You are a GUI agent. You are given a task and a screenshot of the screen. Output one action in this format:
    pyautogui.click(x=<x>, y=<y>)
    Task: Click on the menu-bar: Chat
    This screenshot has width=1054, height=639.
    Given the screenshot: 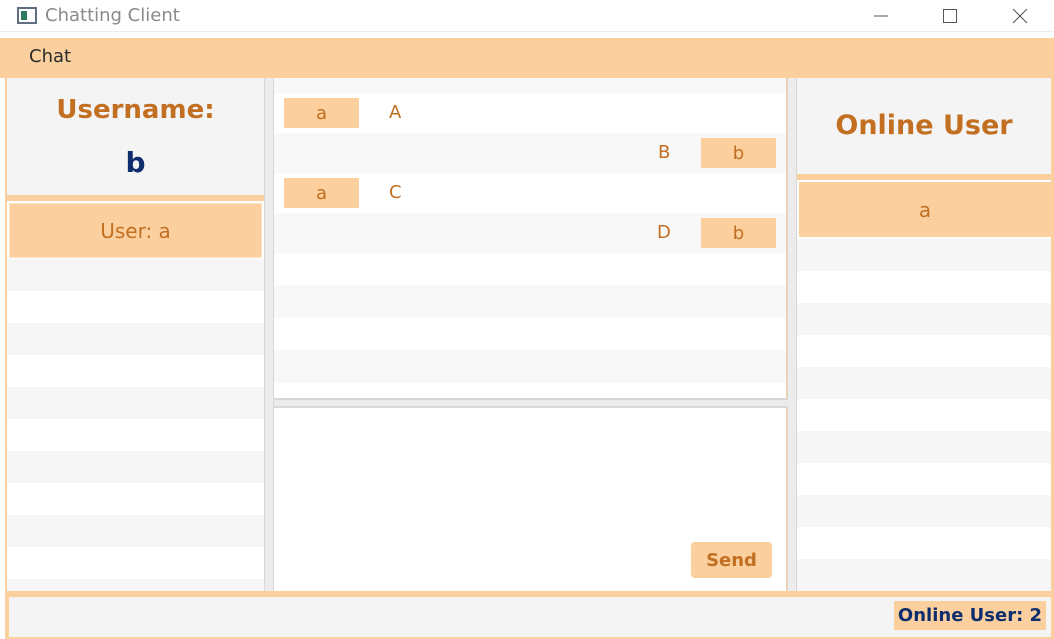 What is the action you would take?
    pyautogui.click(x=527, y=58)
    